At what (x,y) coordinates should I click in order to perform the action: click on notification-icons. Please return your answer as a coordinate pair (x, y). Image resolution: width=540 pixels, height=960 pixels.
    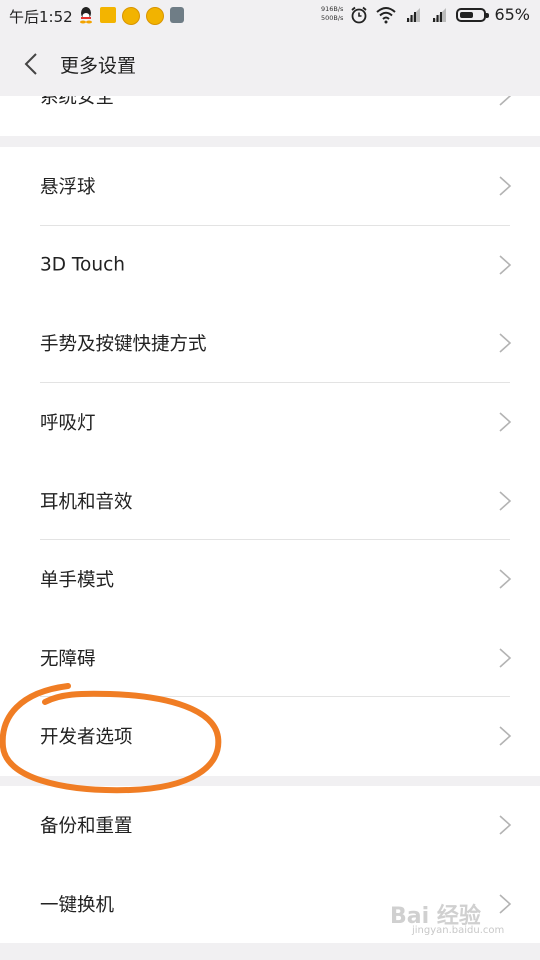
    Looking at the image, I should click on (131, 15).